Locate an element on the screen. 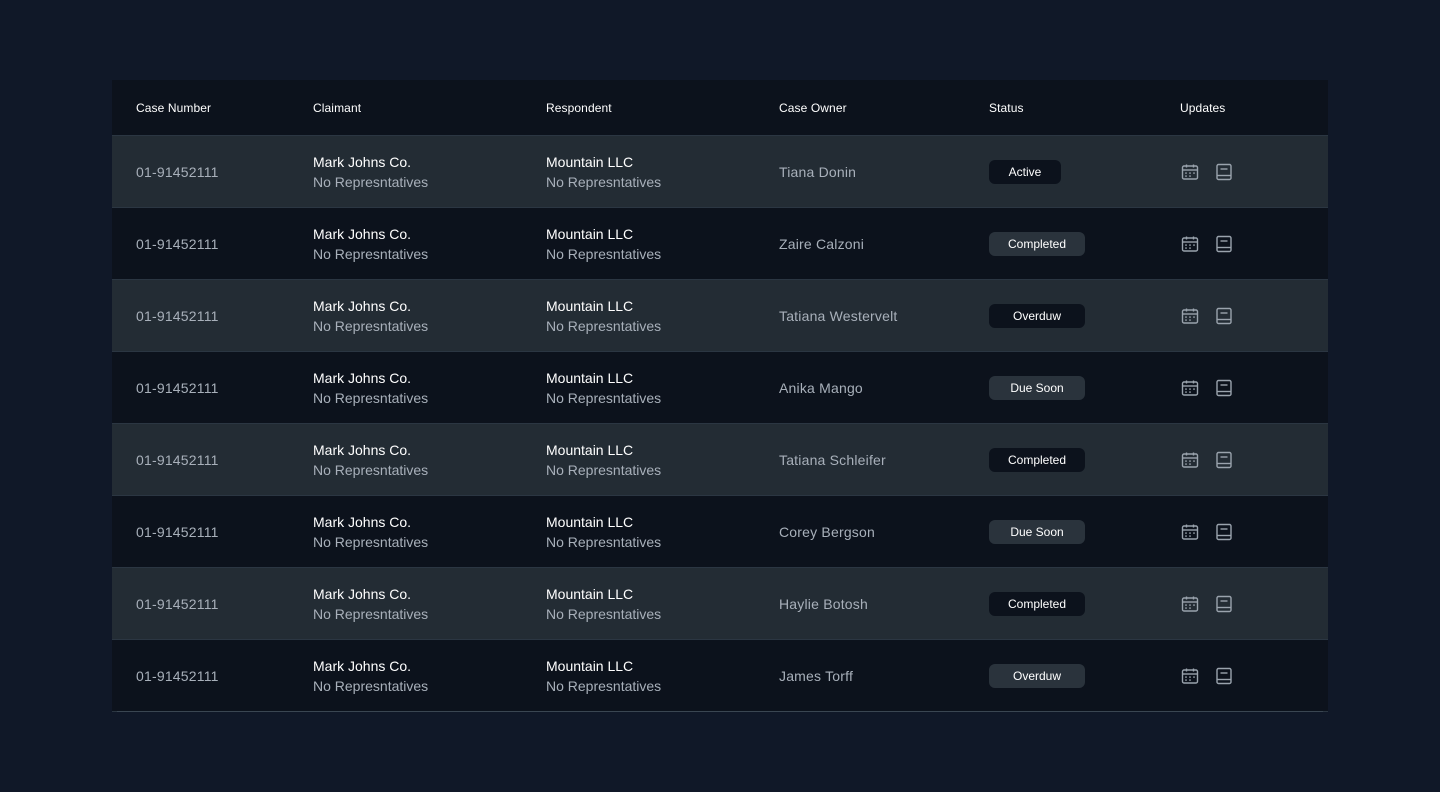  case-owner: Anika Mango is located at coordinates (821, 387).